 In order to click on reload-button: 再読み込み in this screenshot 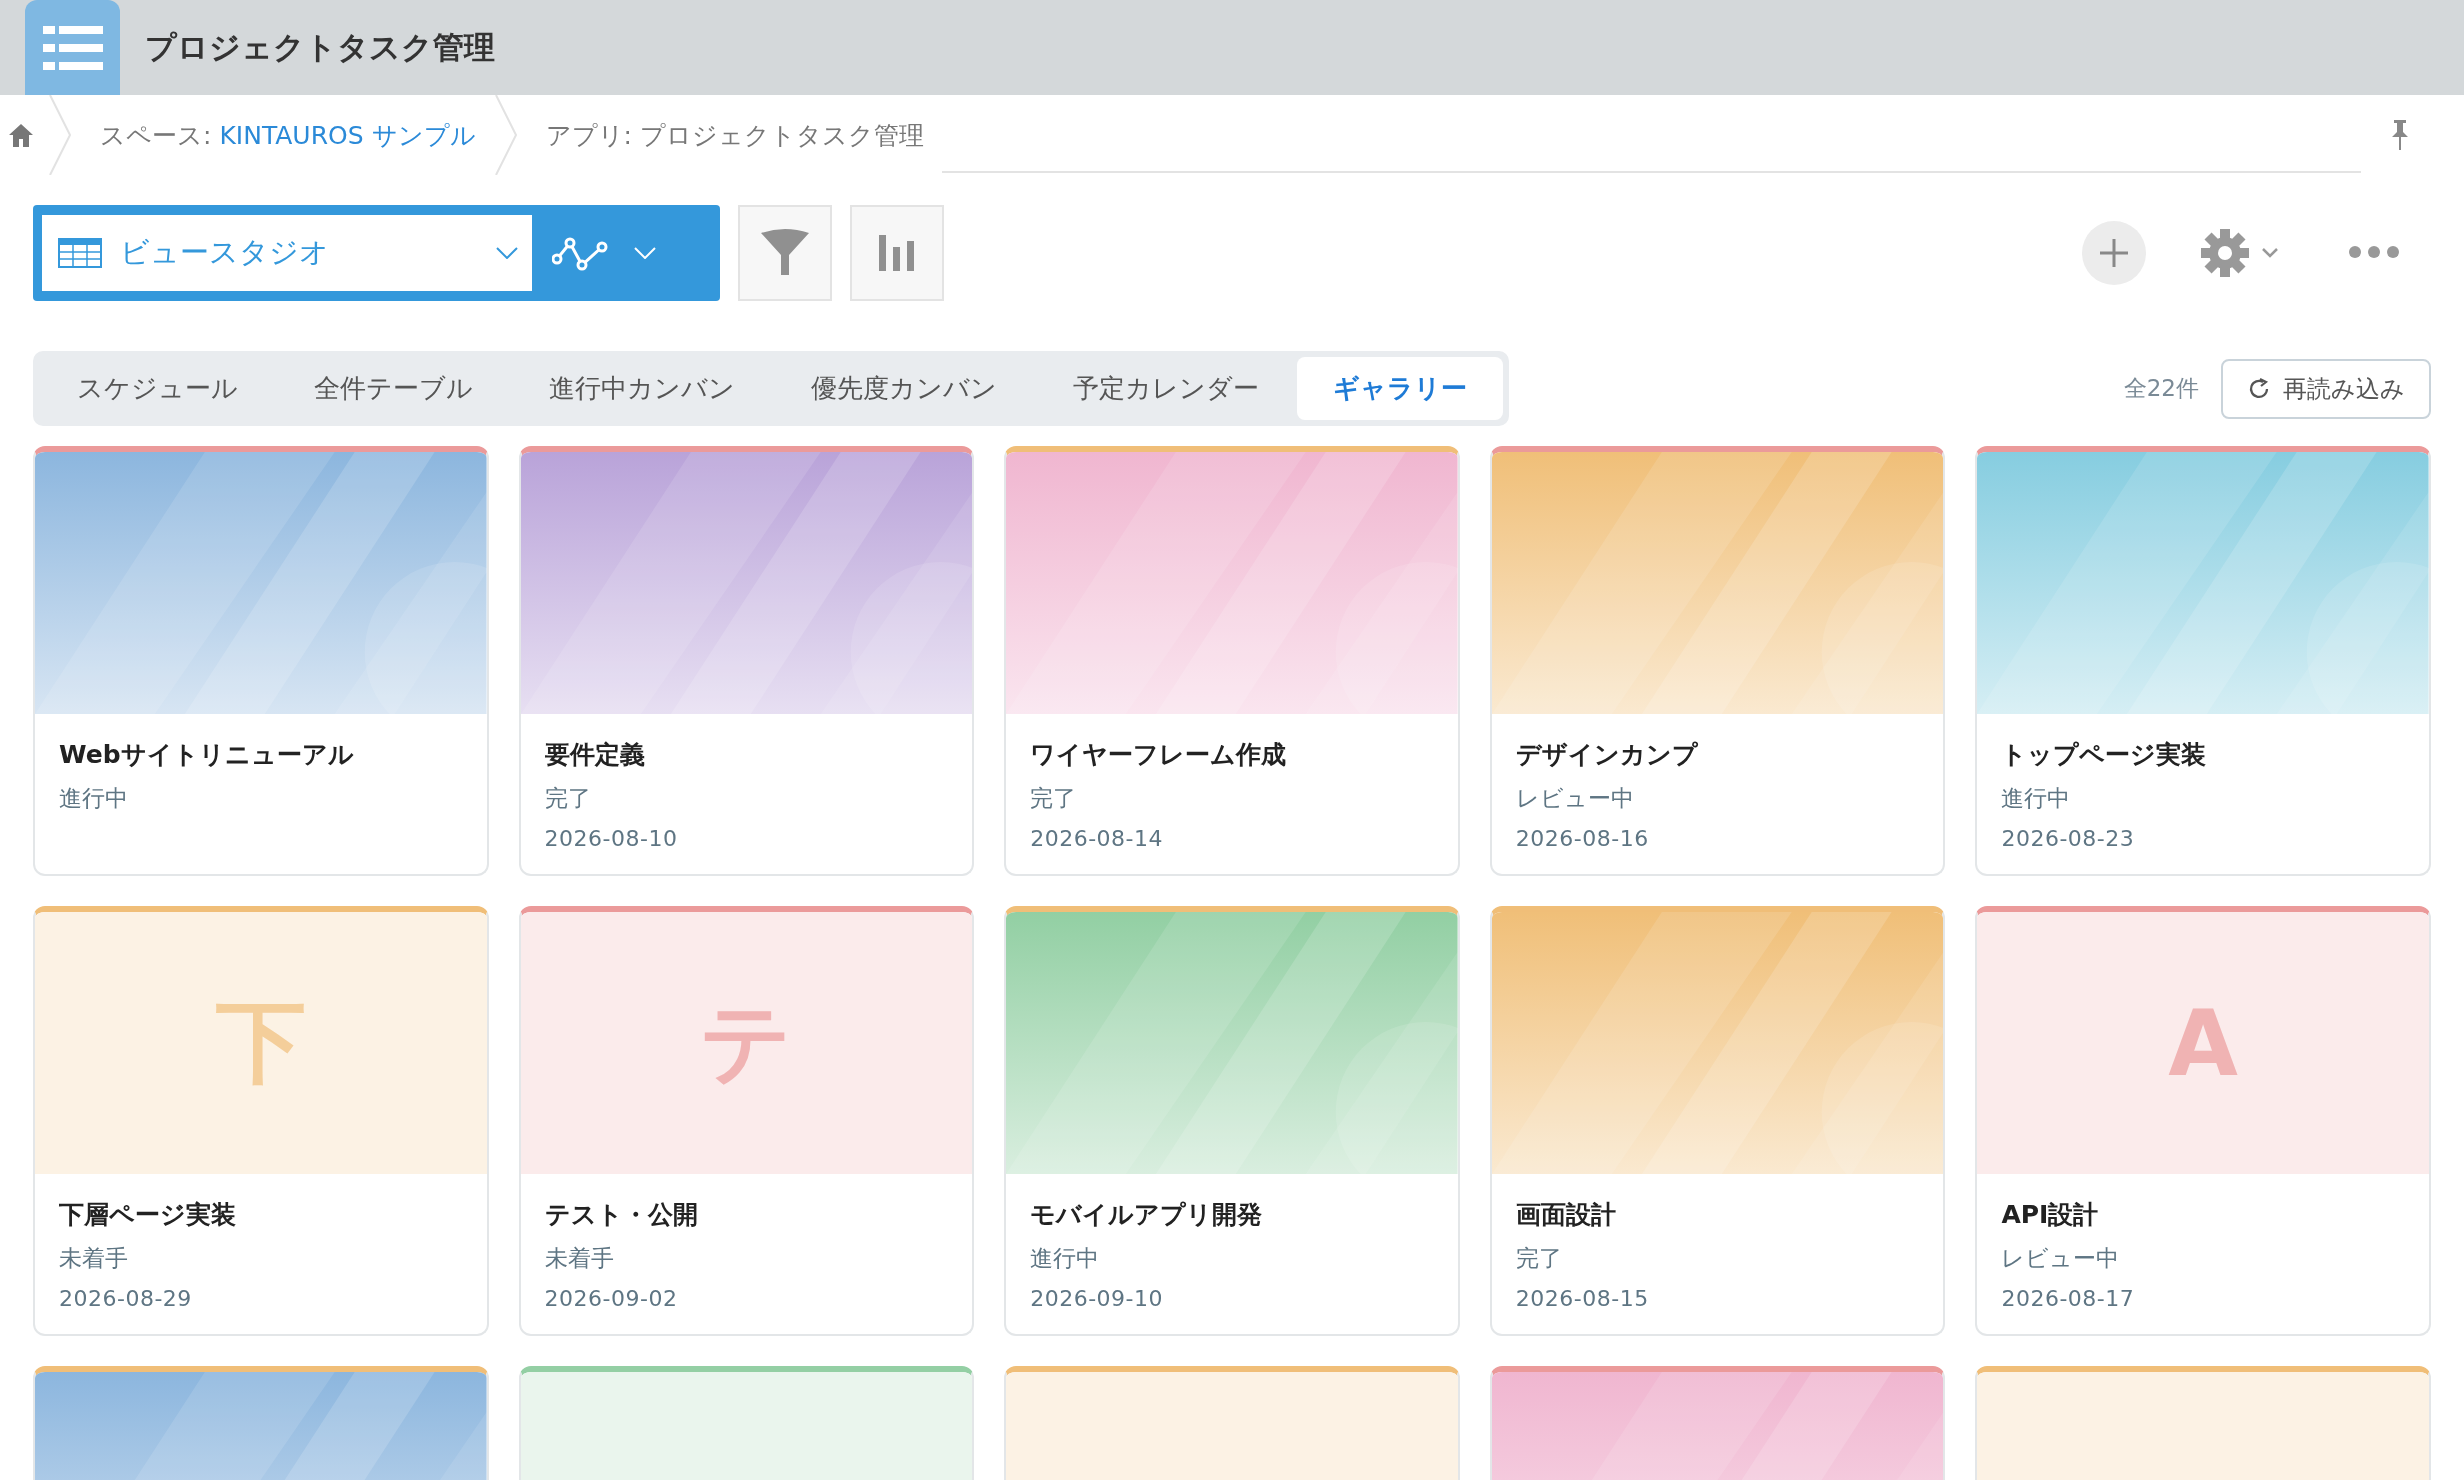, I will do `click(2326, 388)`.